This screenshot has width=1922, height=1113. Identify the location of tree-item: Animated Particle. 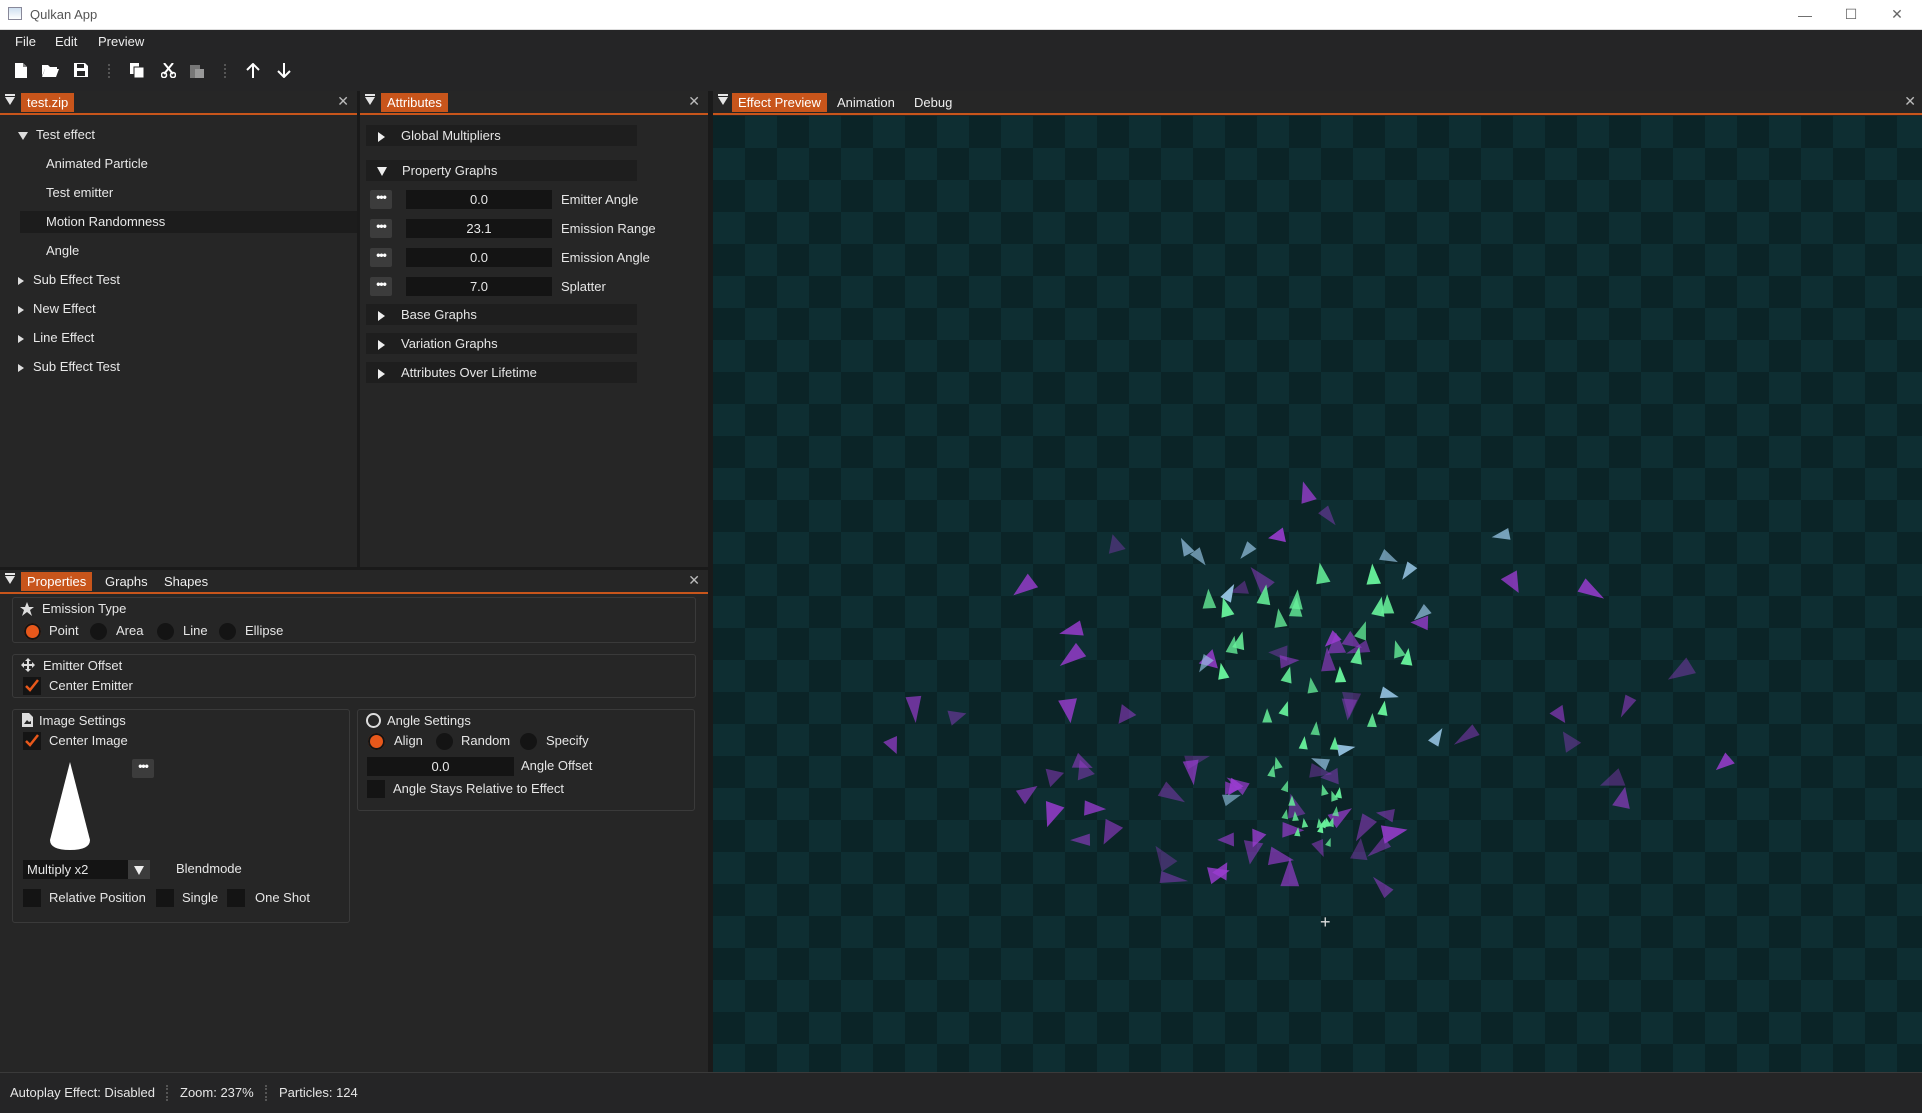
(97, 164).